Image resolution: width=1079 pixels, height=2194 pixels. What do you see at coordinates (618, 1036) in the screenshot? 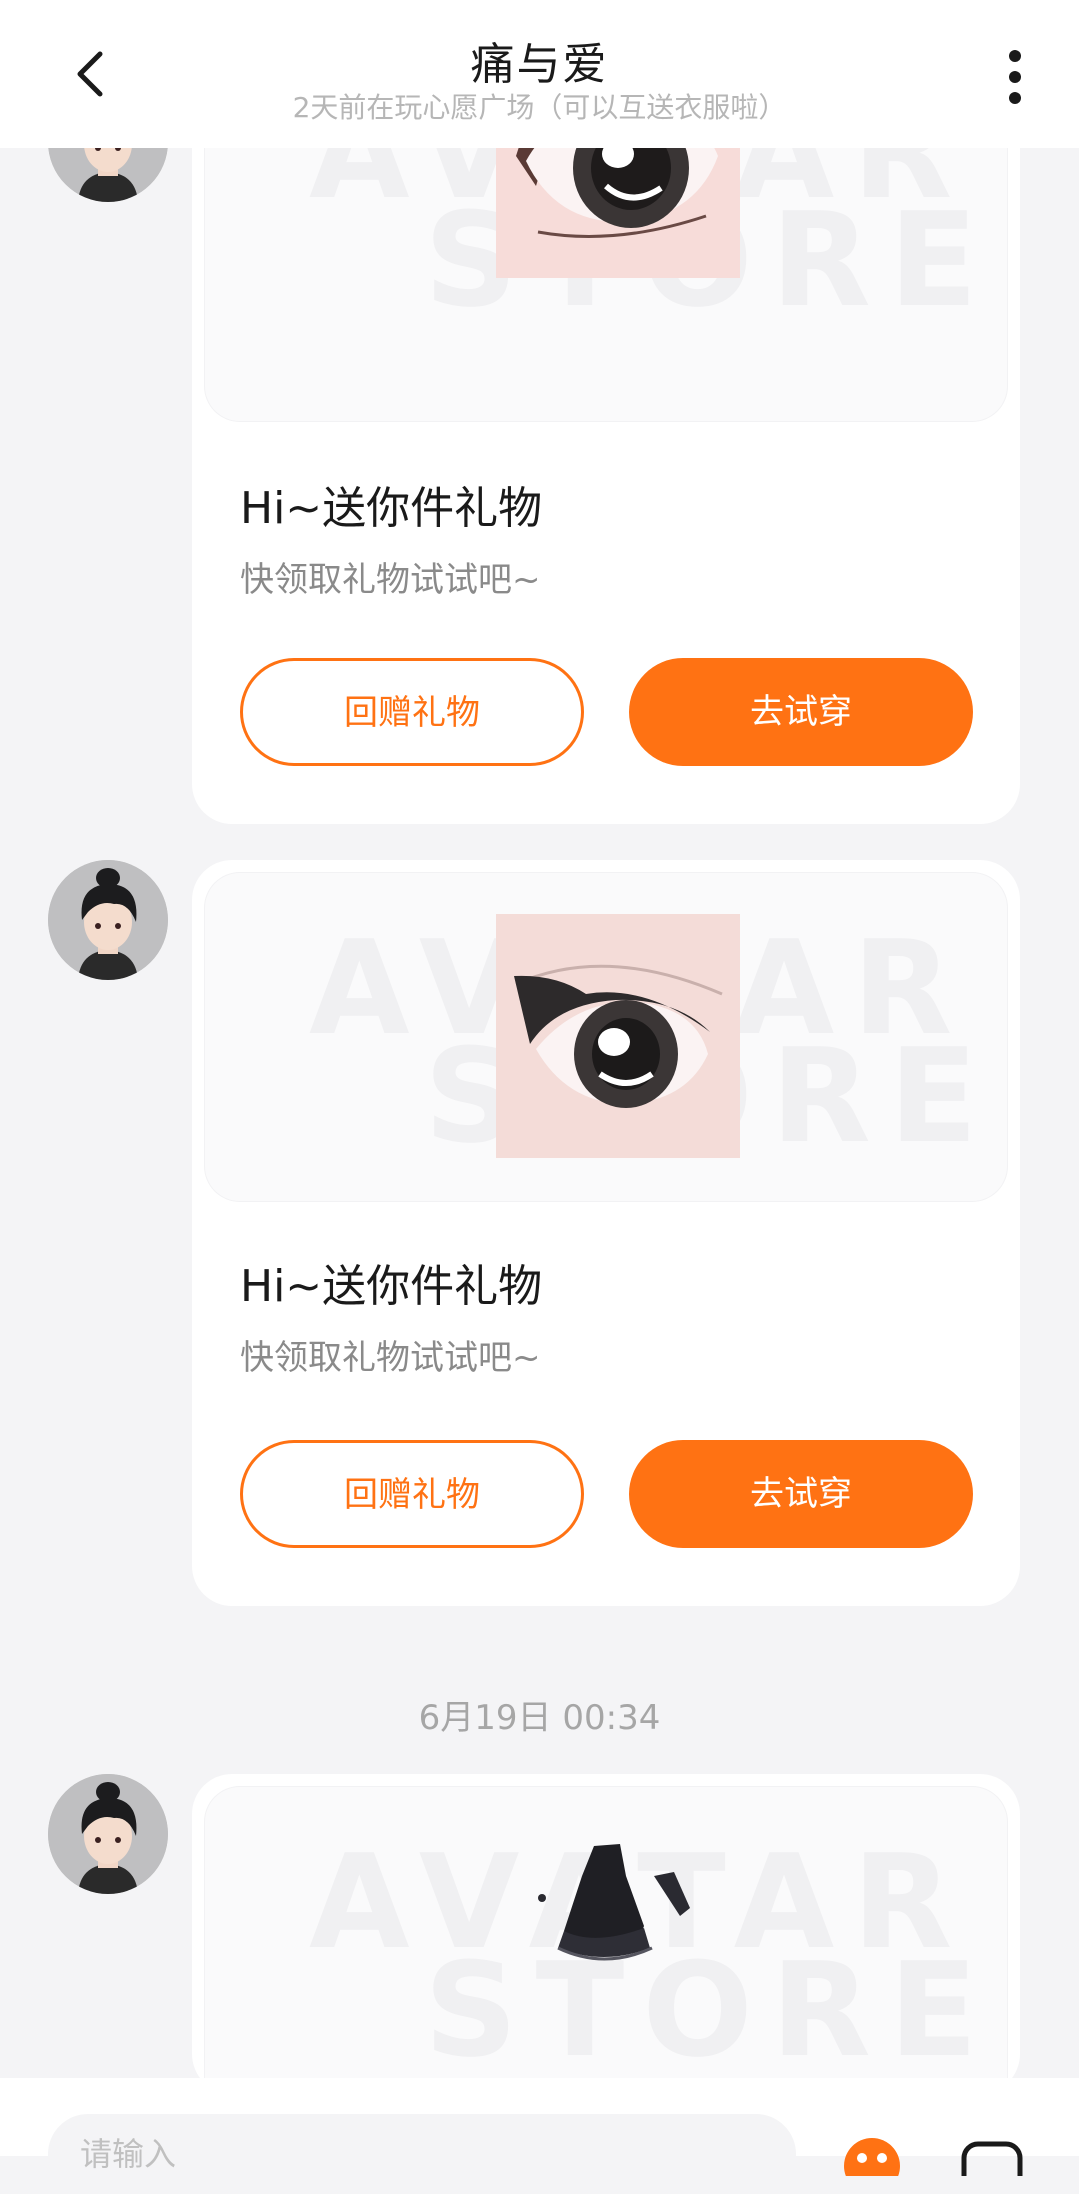
I see `eye-item-thumbnail` at bounding box center [618, 1036].